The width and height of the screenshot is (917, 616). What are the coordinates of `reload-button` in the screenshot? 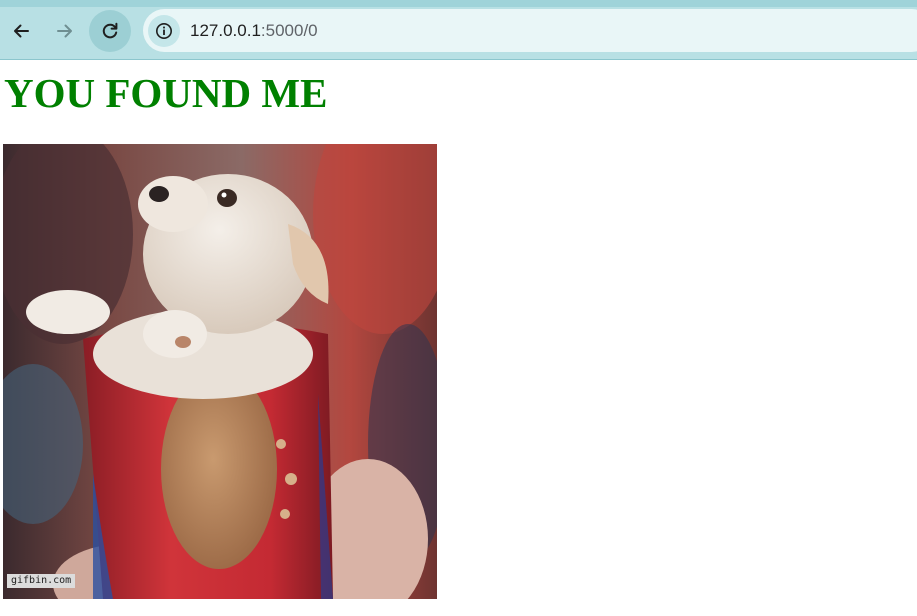 It's located at (110, 31).